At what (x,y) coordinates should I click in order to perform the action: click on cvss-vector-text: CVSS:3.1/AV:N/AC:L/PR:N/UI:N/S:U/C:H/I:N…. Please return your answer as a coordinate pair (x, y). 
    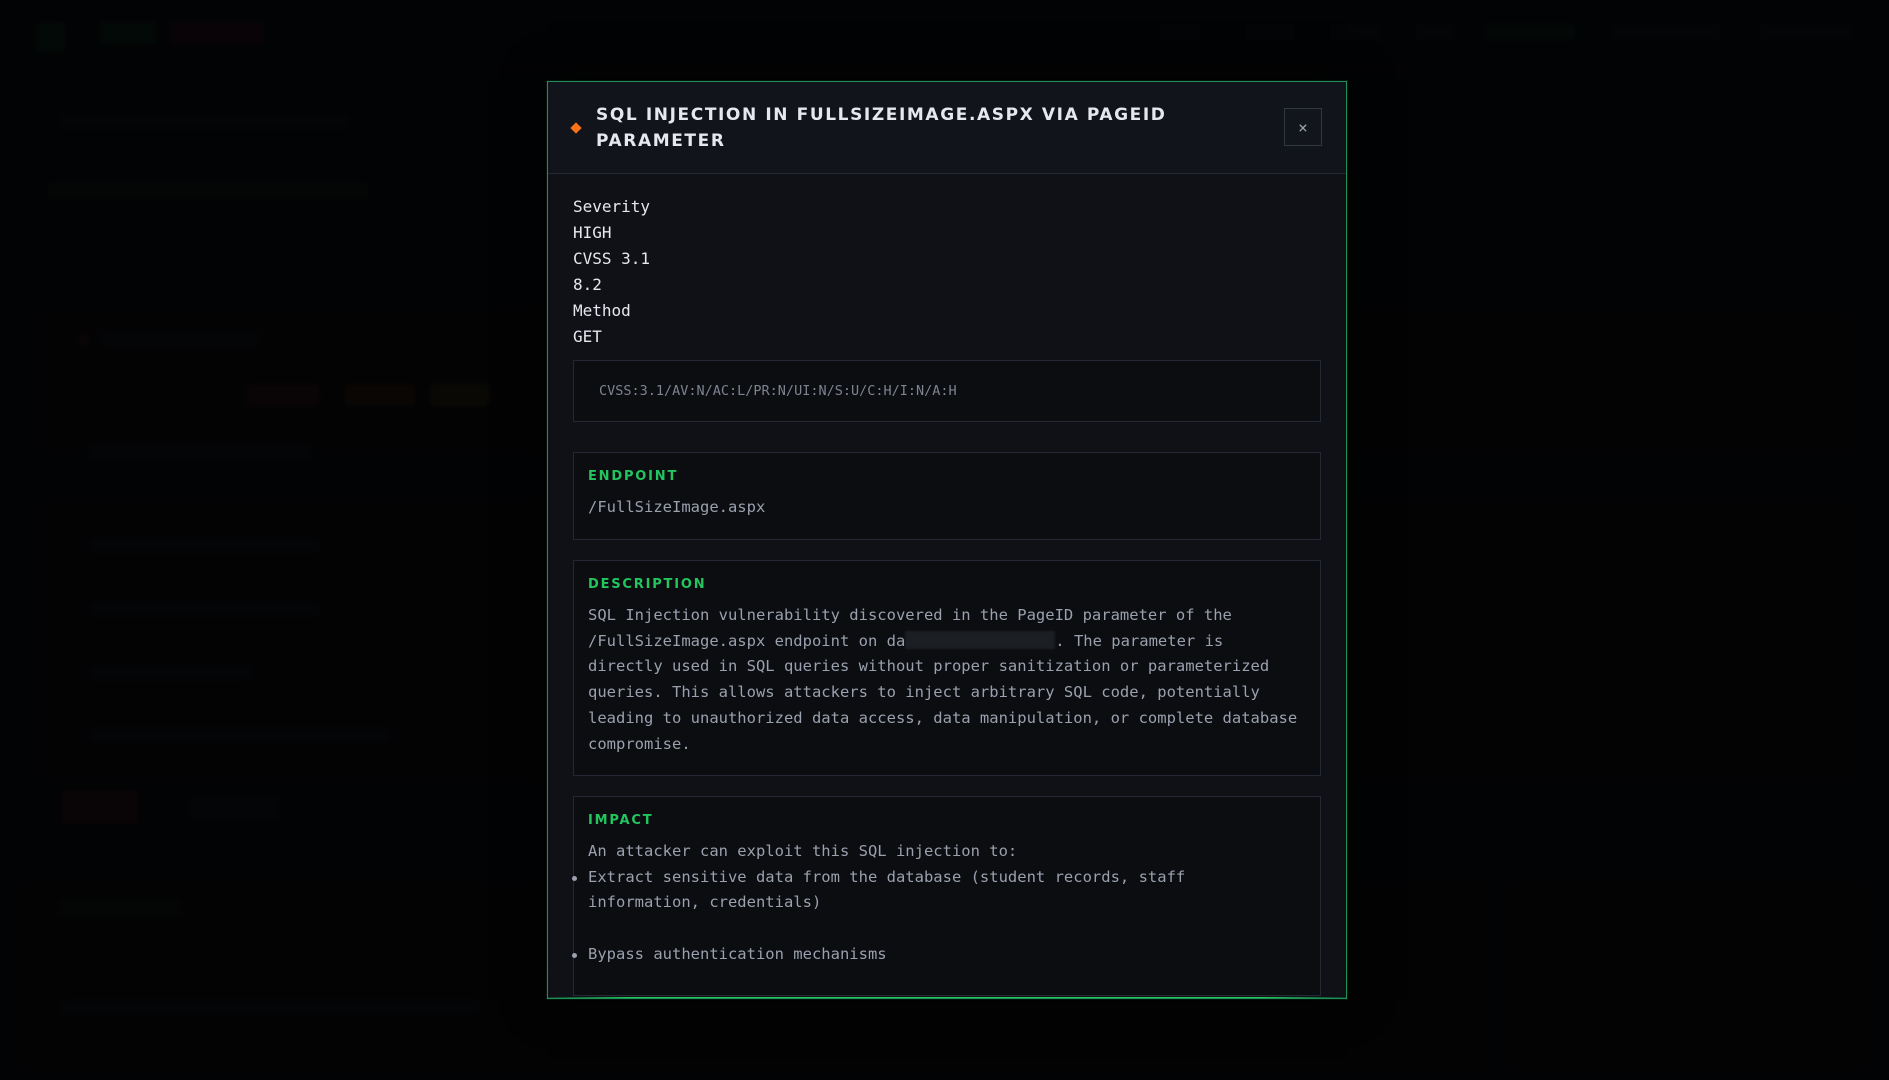
    Looking at the image, I should click on (778, 391).